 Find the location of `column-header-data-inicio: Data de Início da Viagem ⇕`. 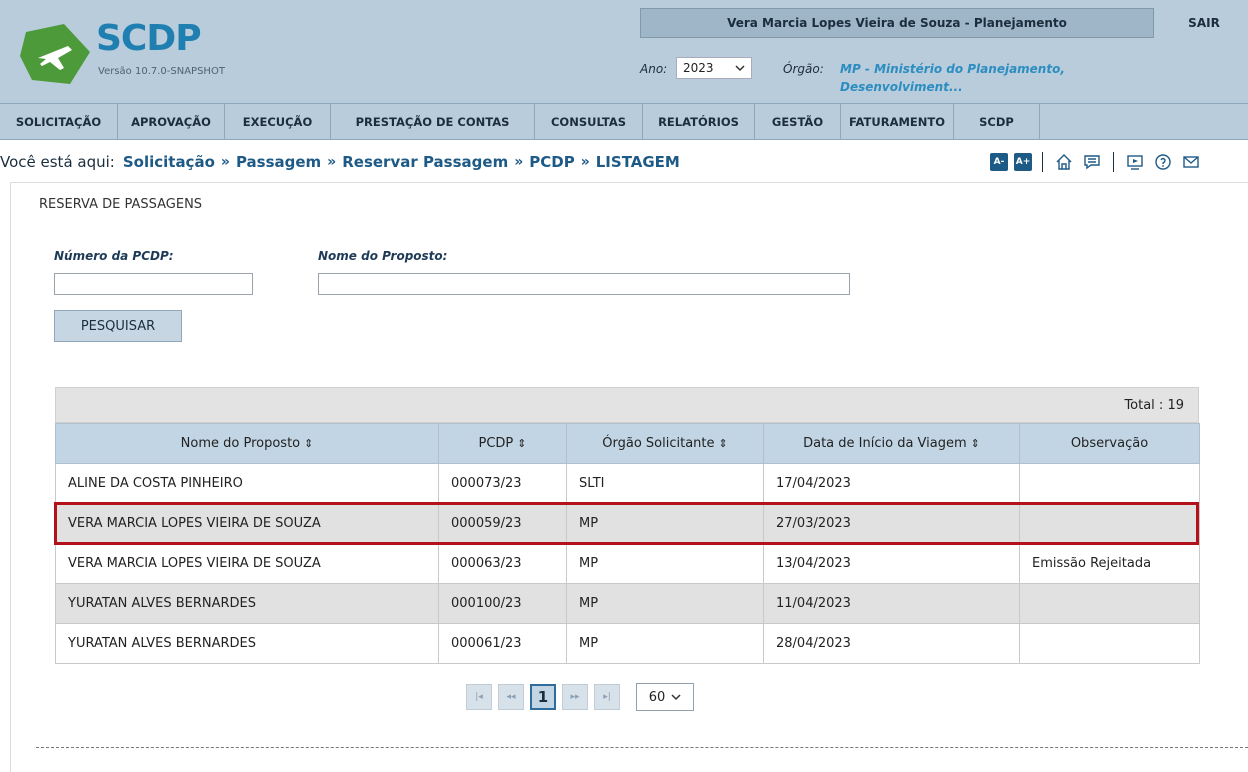

column-header-data-inicio: Data de Início da Viagem ⇕ is located at coordinates (891, 443).